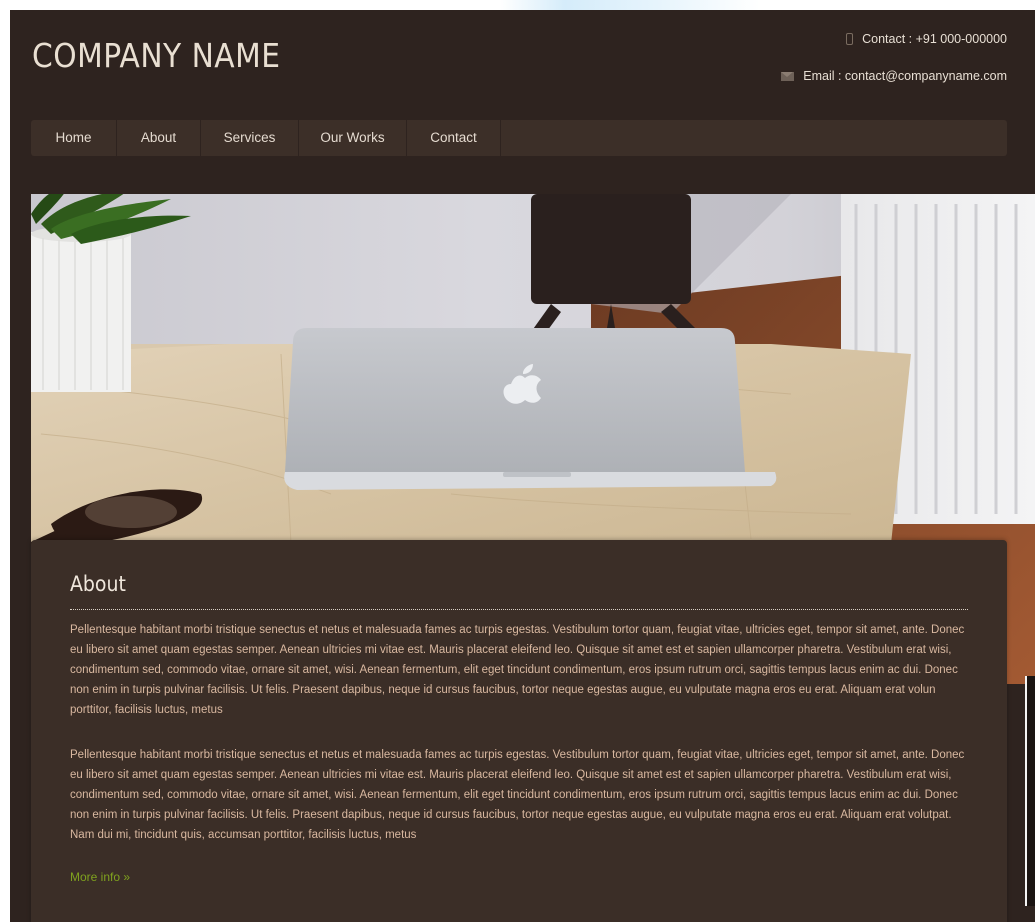 This screenshot has width=1035, height=922. Describe the element at coordinates (159, 138) in the screenshot. I see `nav-item-about: About` at that location.